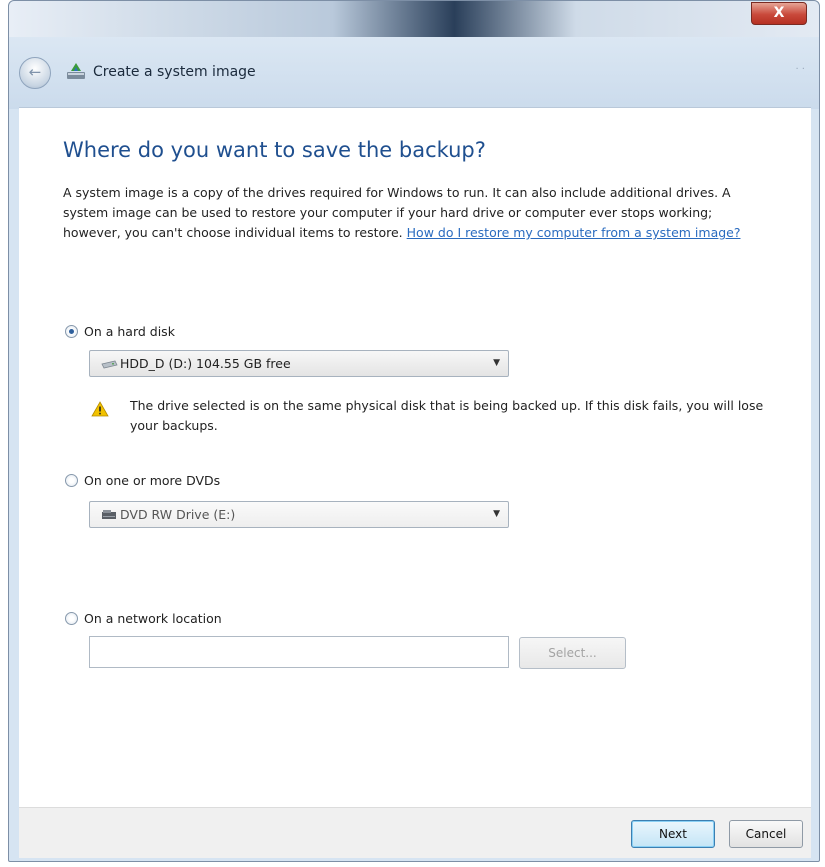 Image resolution: width=825 pixels, height=867 pixels. I want to click on title-bar: X, so click(414, 19).